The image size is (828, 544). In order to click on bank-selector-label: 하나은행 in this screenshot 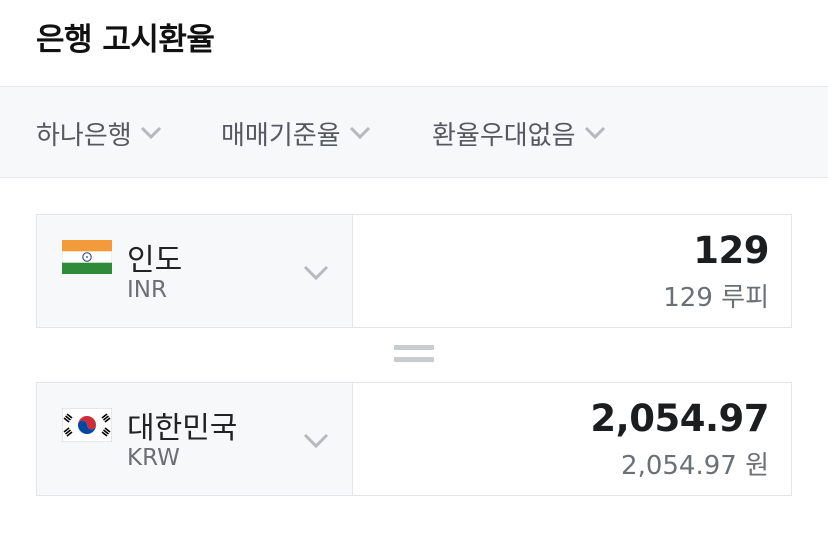, I will do `click(84, 135)`.